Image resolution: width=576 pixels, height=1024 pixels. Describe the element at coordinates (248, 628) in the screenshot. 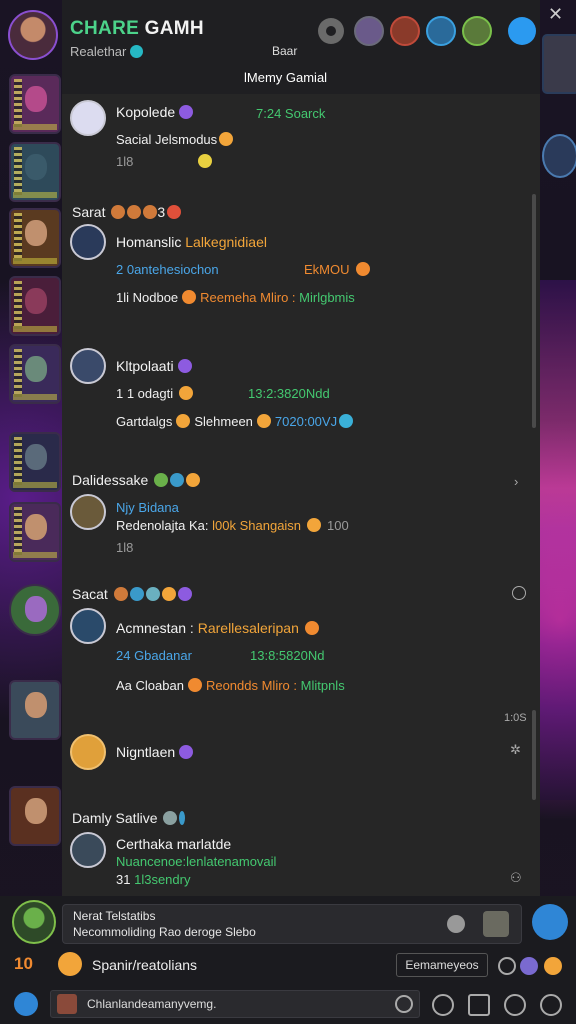

I see `username-tag: Rarellesaleripan` at that location.